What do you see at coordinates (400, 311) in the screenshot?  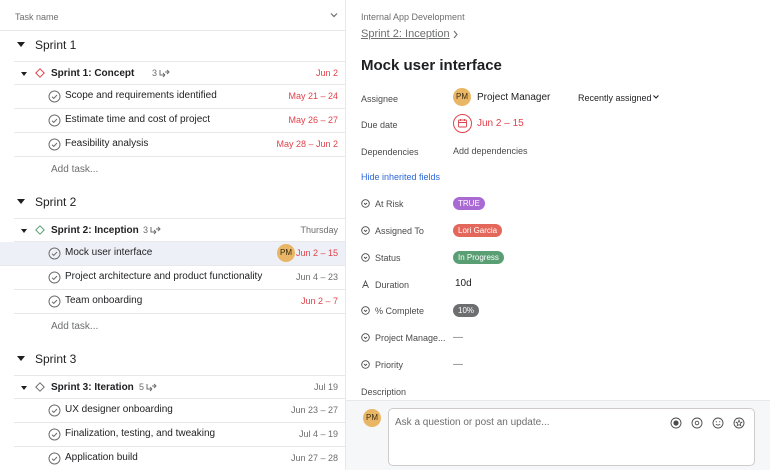 I see `field-label-percent-complete: % Complete` at bounding box center [400, 311].